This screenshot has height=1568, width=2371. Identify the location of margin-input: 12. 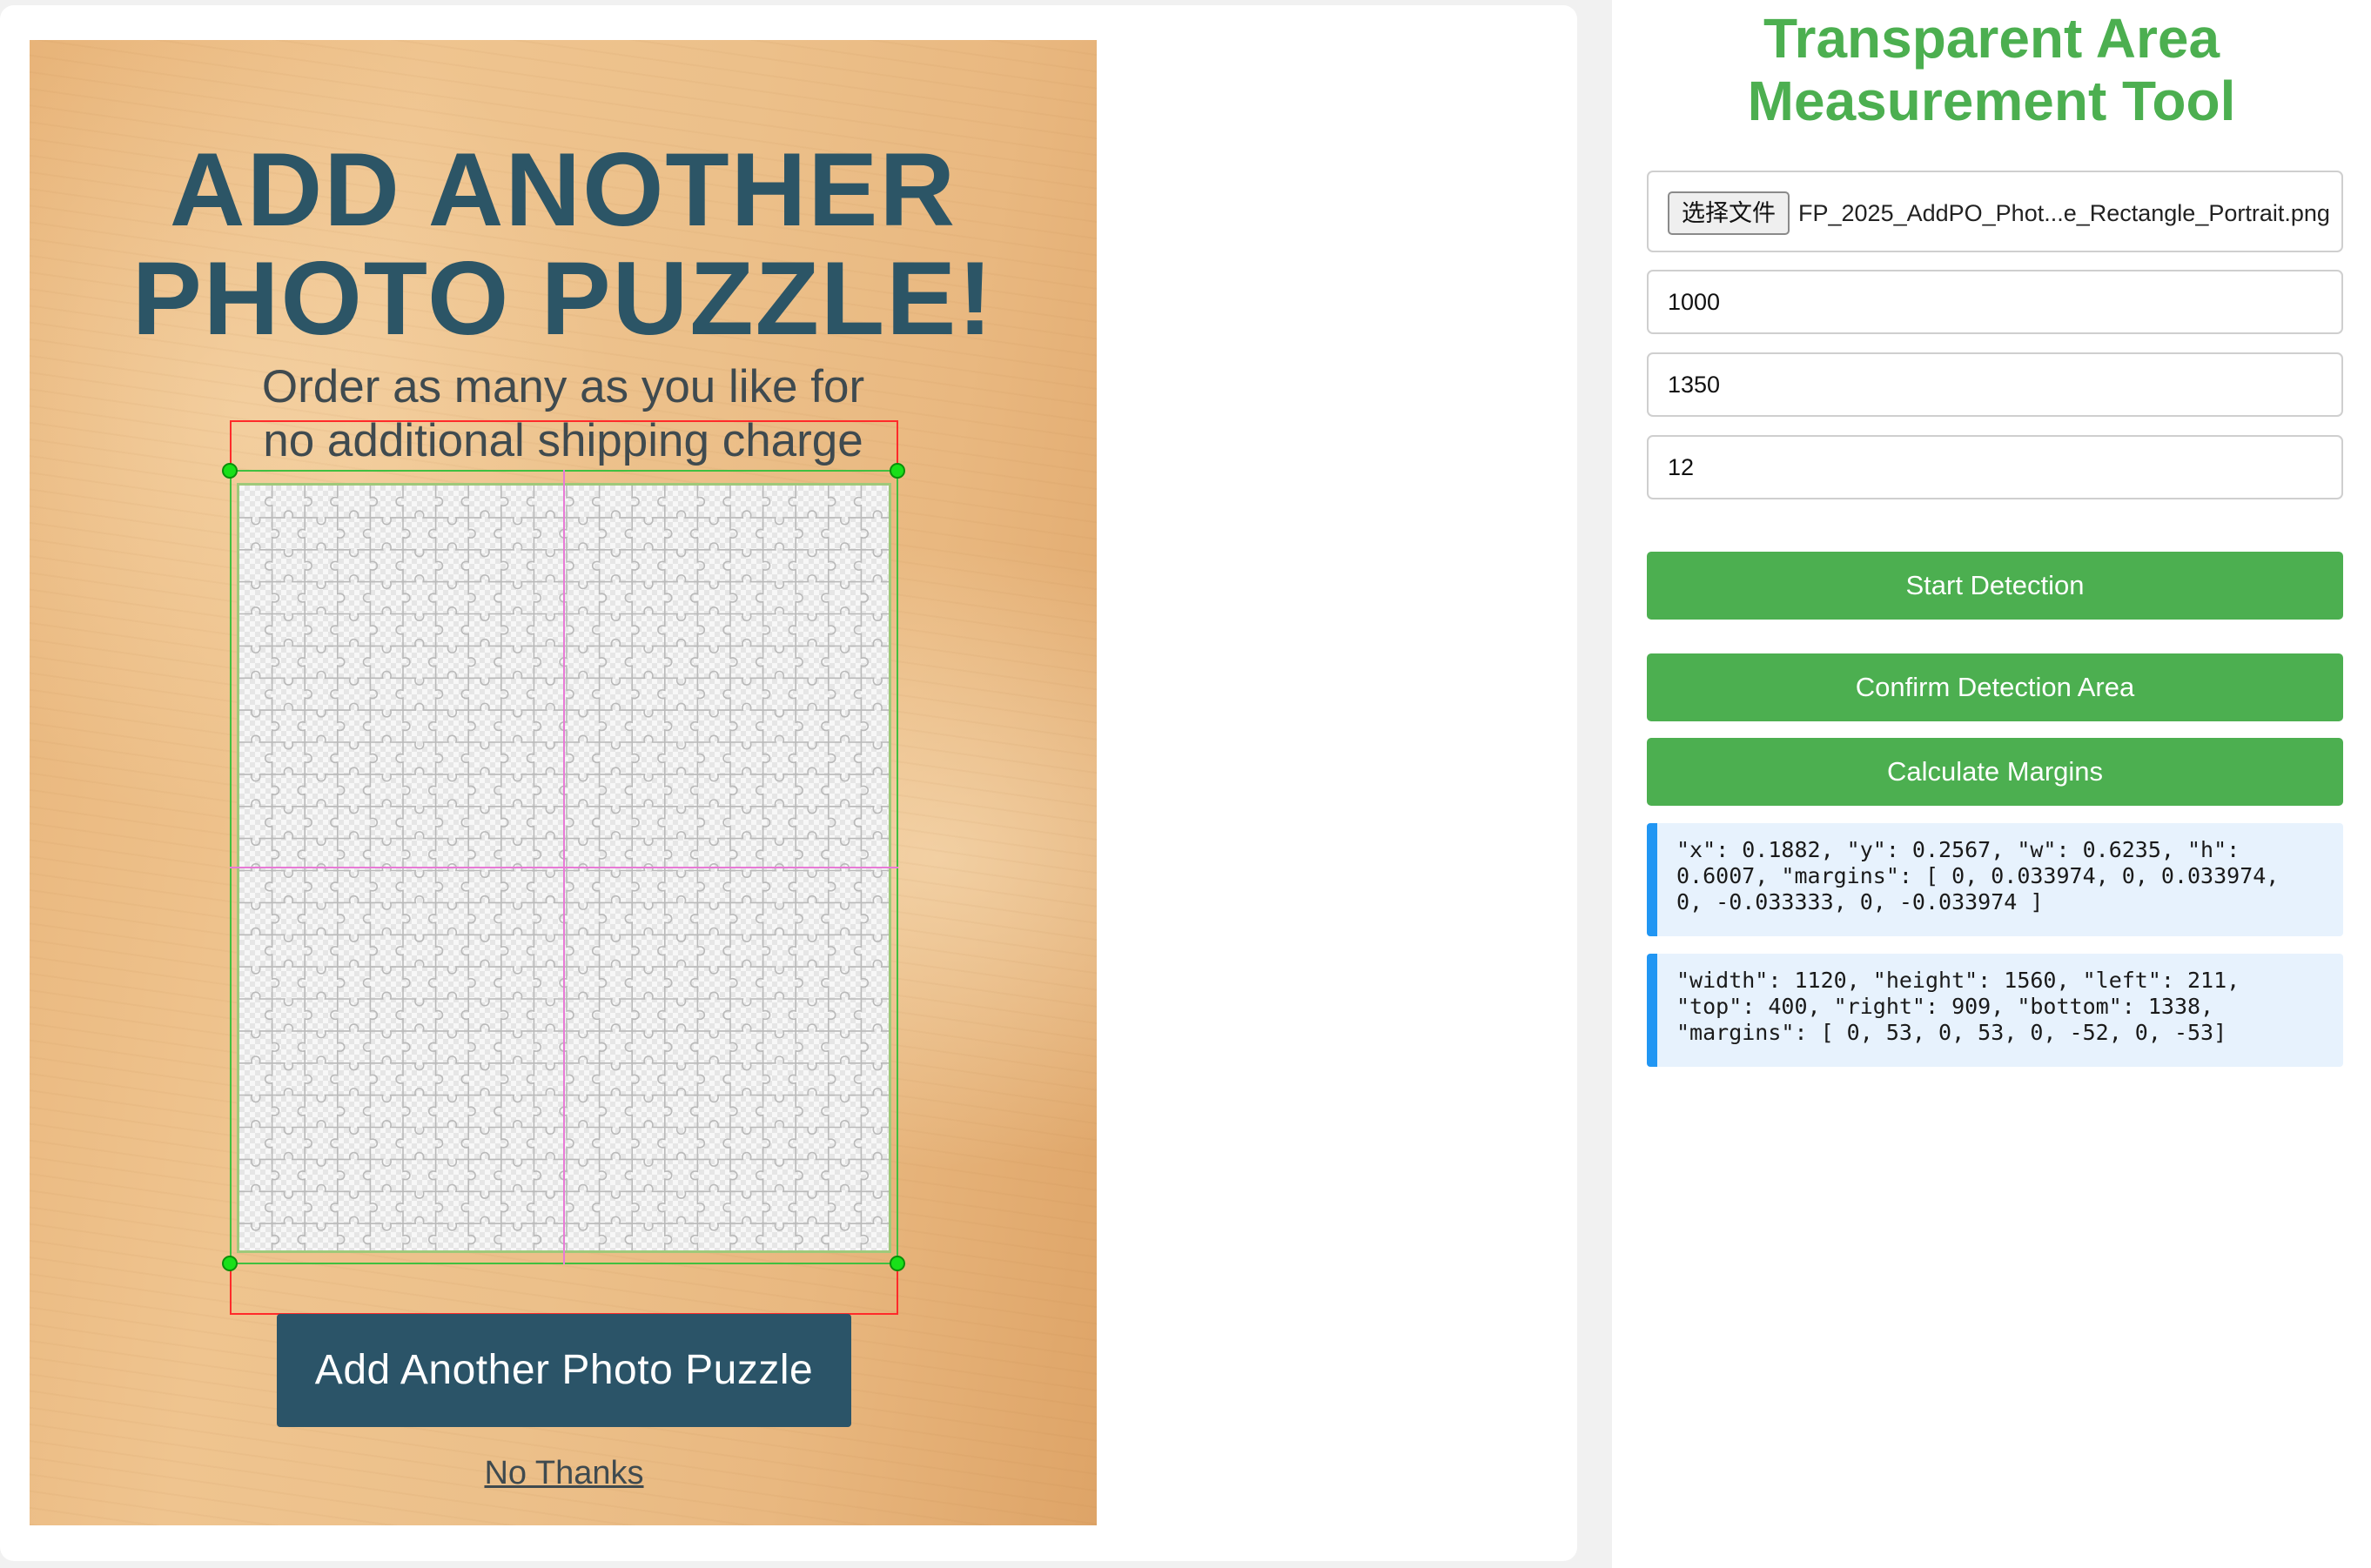
(1995, 467).